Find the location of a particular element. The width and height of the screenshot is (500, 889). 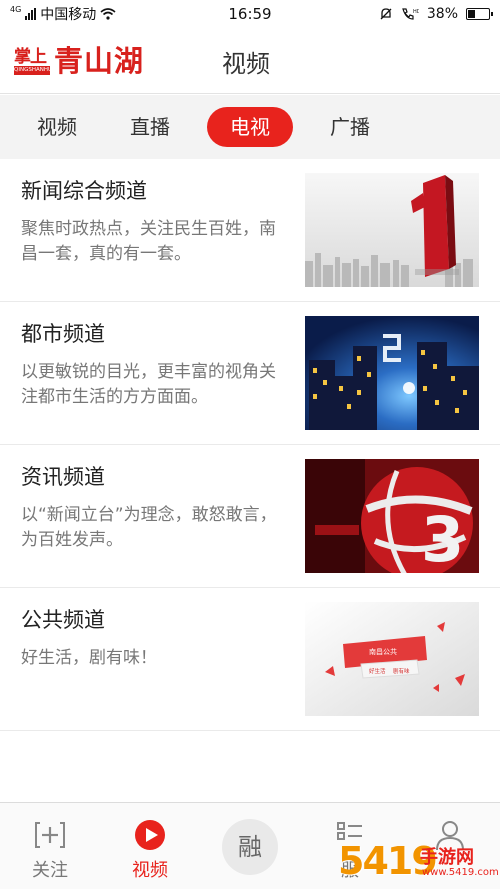

channel-thumbnail: 南昌公共 好生活 剧有味 is located at coordinates (392, 659).